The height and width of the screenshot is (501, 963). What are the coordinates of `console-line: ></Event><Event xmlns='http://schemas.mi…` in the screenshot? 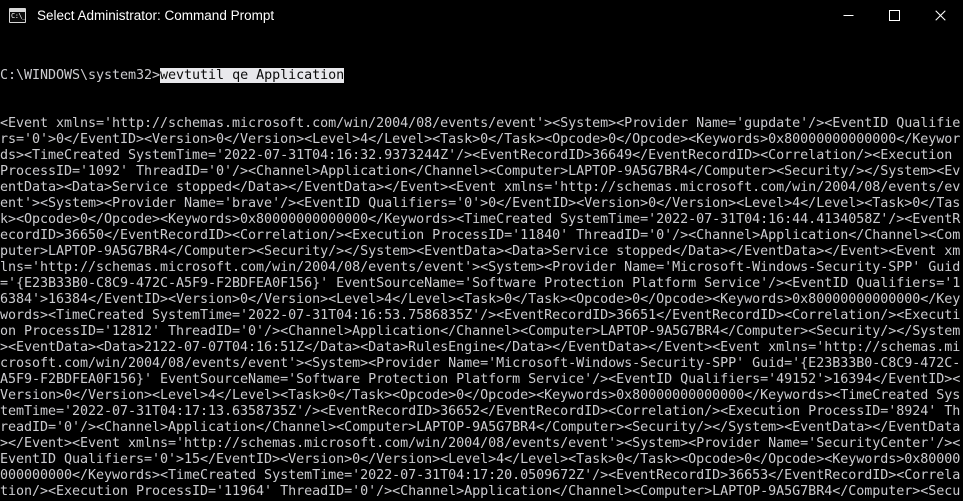 It's located at (480, 443).